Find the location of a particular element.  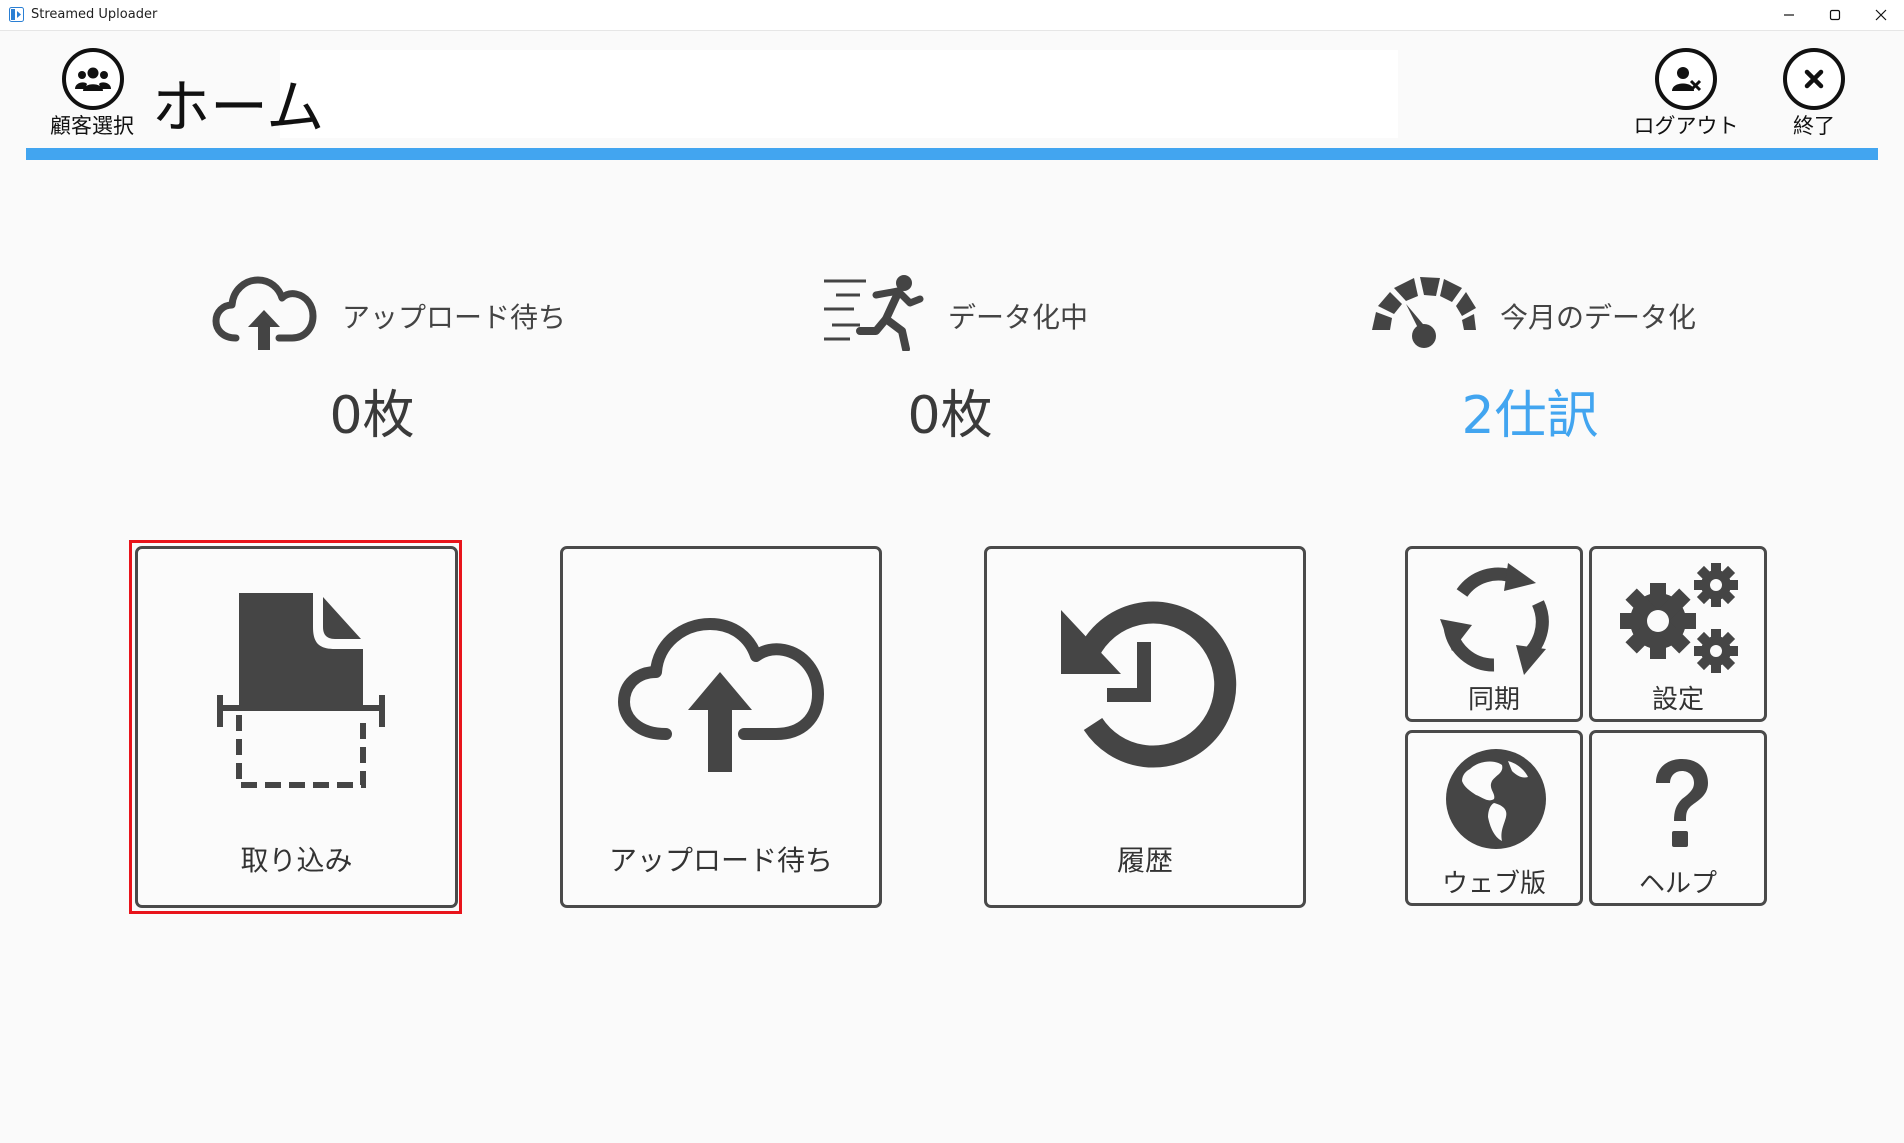

logout-button: ログアウト is located at coordinates (1694, 98).